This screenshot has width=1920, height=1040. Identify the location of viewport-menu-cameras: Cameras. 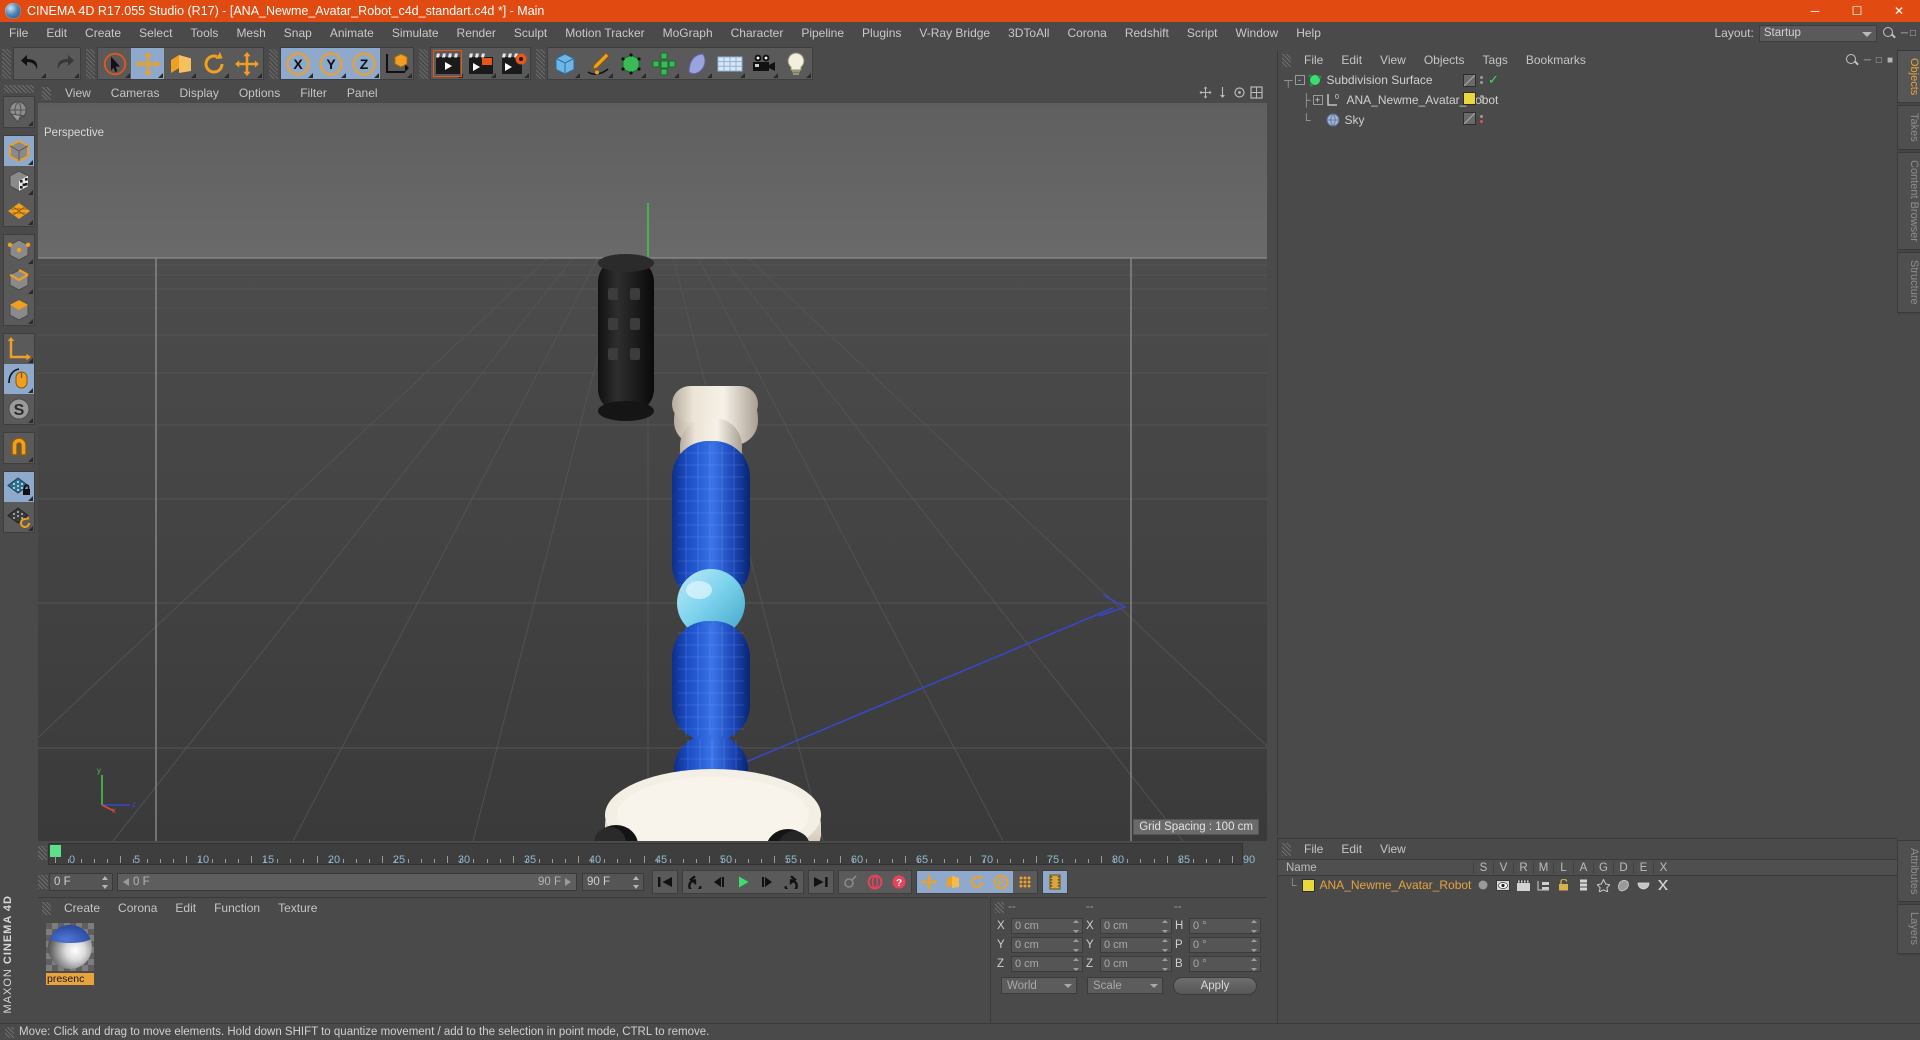
(135, 93).